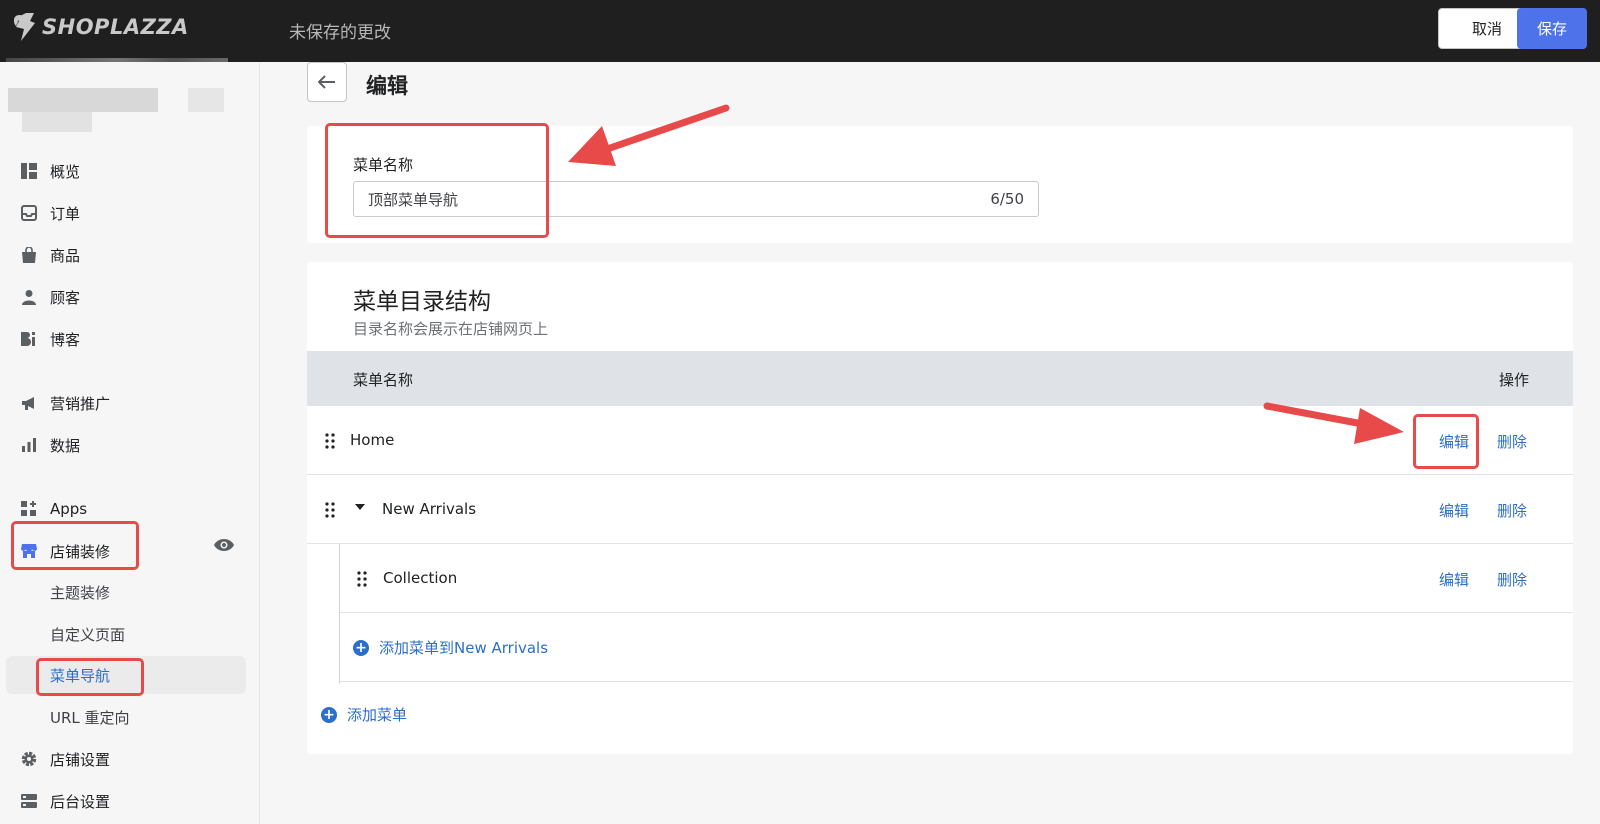 The height and width of the screenshot is (824, 1600). I want to click on eye-icon, so click(224, 545).